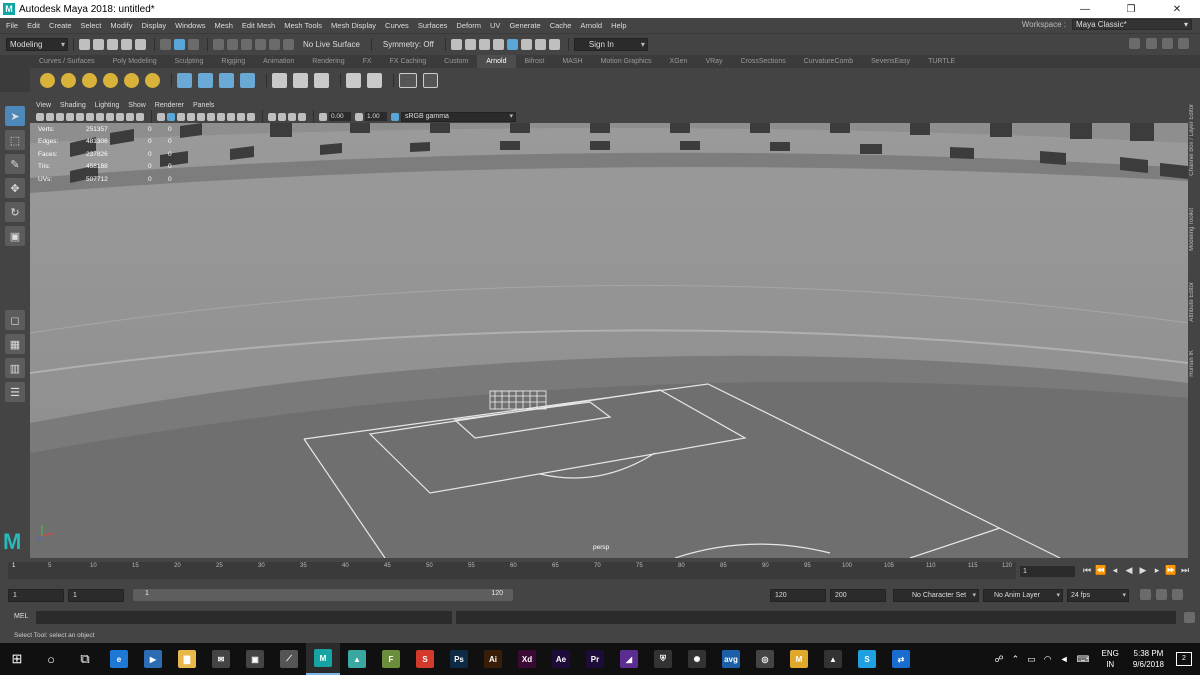  Describe the element at coordinates (498, 44) in the screenshot. I see `render-settings-icon` at that location.